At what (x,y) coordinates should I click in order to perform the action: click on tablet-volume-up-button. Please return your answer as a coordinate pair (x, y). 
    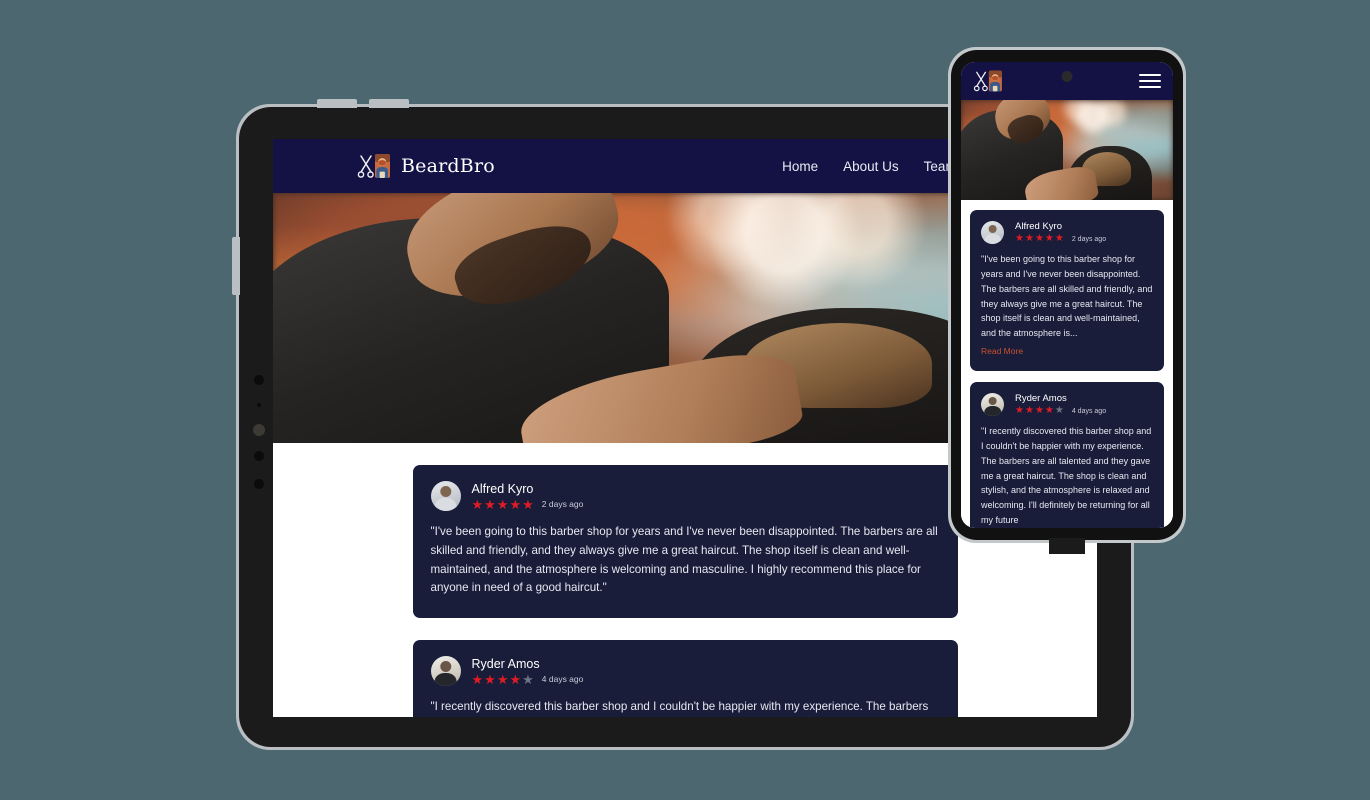
    Looking at the image, I should click on (337, 103).